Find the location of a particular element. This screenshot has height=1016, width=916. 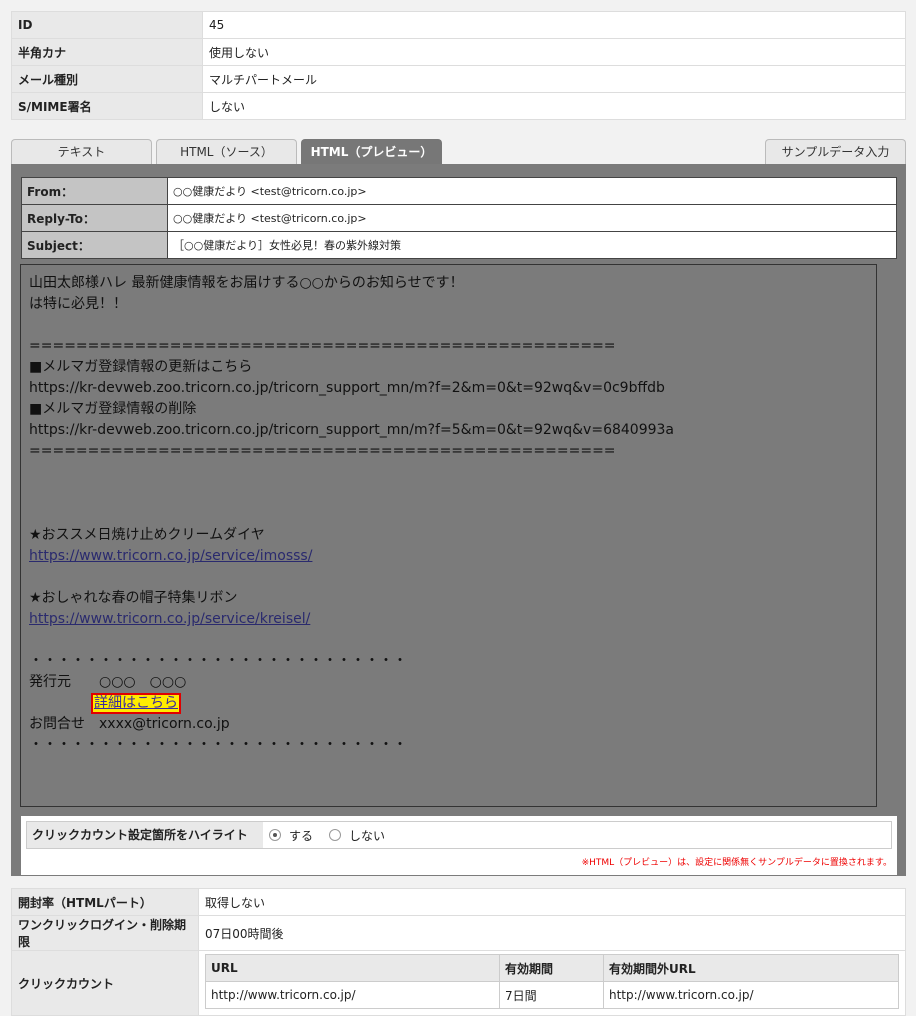

highlight-on-label: する is located at coordinates (301, 835).